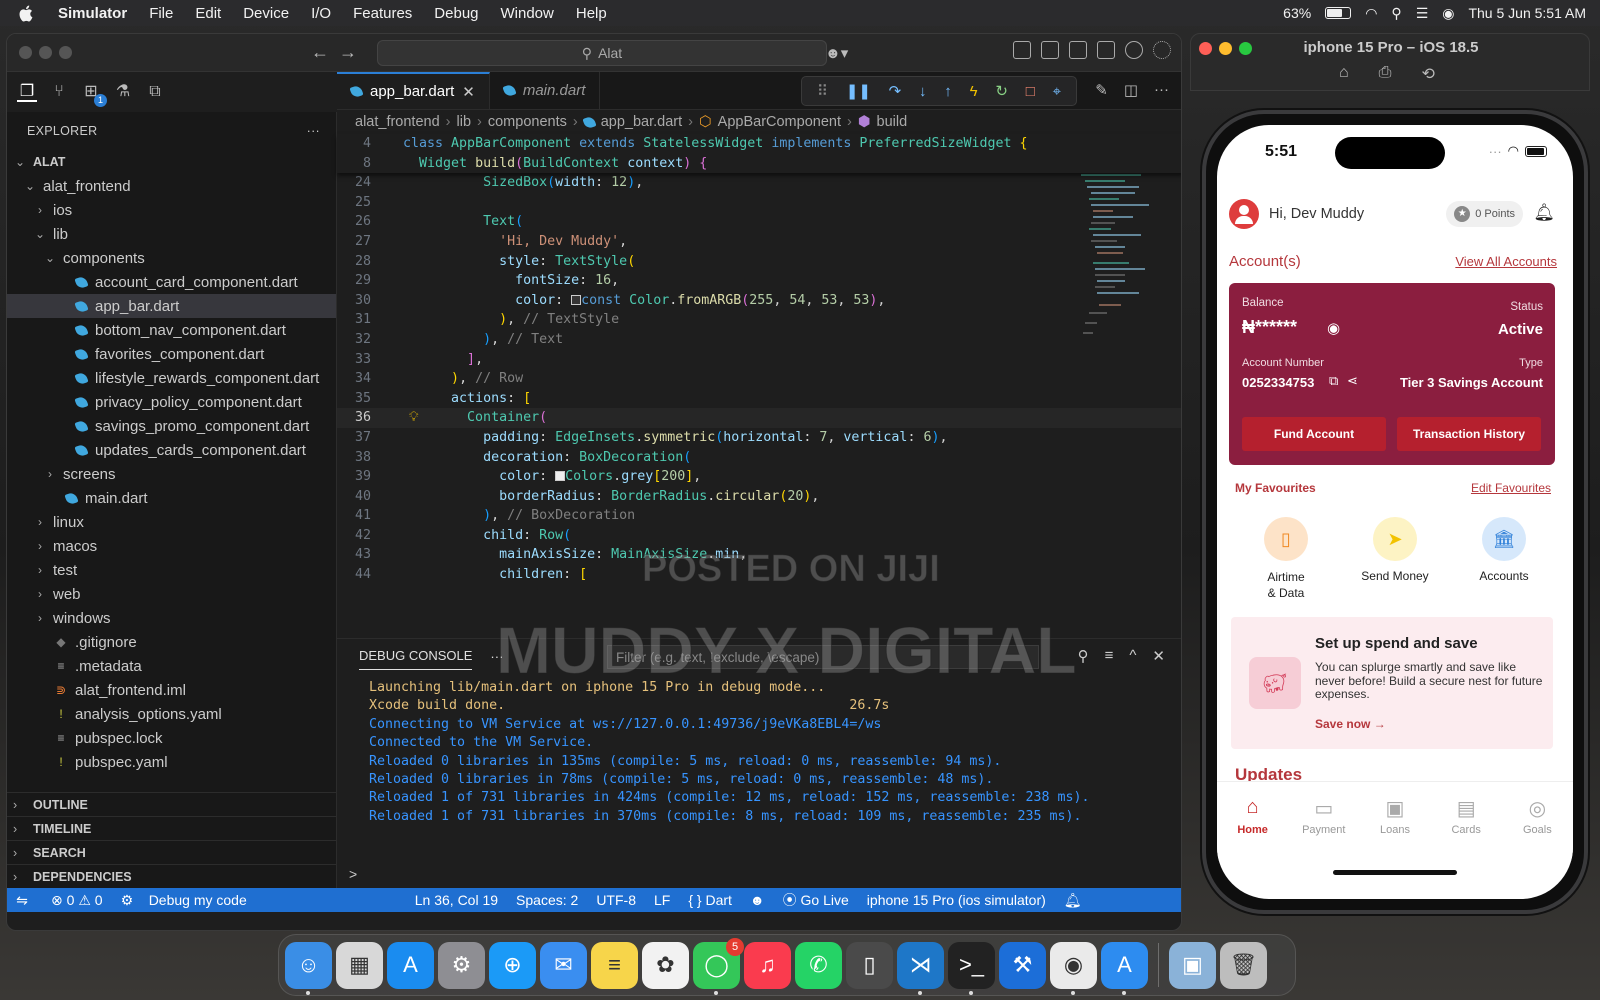 This screenshot has width=1600, height=1000. What do you see at coordinates (77, 900) in the screenshot?
I see `problems-indicator: ⊗ 0 ⚠ 0` at bounding box center [77, 900].